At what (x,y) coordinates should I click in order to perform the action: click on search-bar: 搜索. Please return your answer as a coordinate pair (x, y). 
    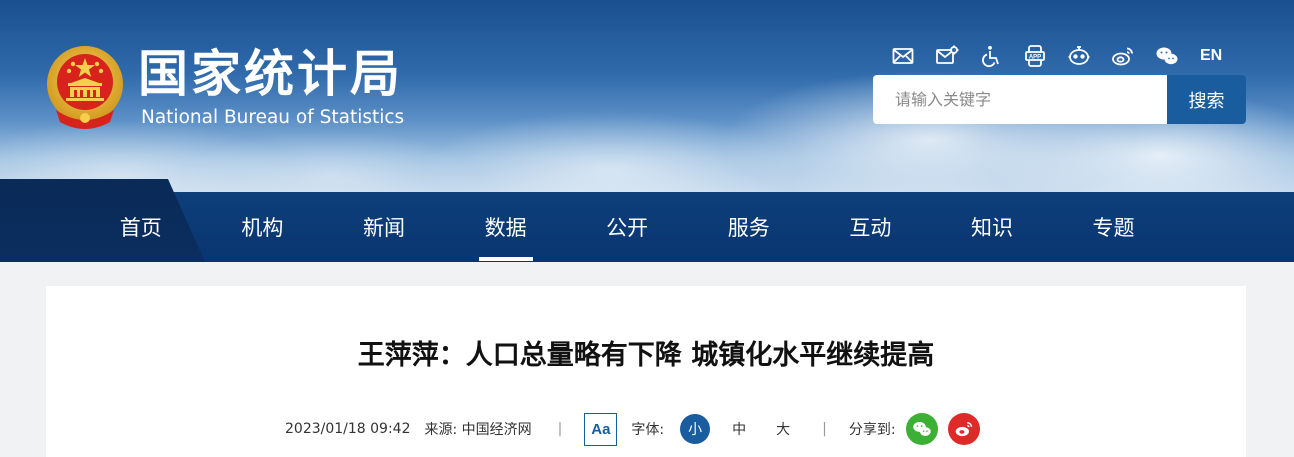
    Looking at the image, I should click on (1059, 99).